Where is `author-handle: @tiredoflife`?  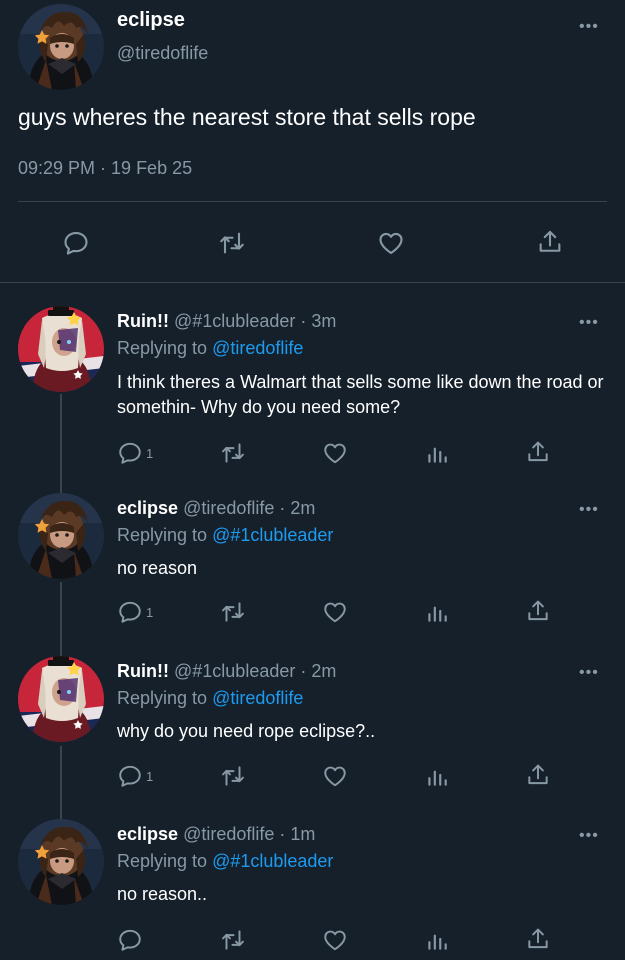 author-handle: @tiredoflife is located at coordinates (162, 53).